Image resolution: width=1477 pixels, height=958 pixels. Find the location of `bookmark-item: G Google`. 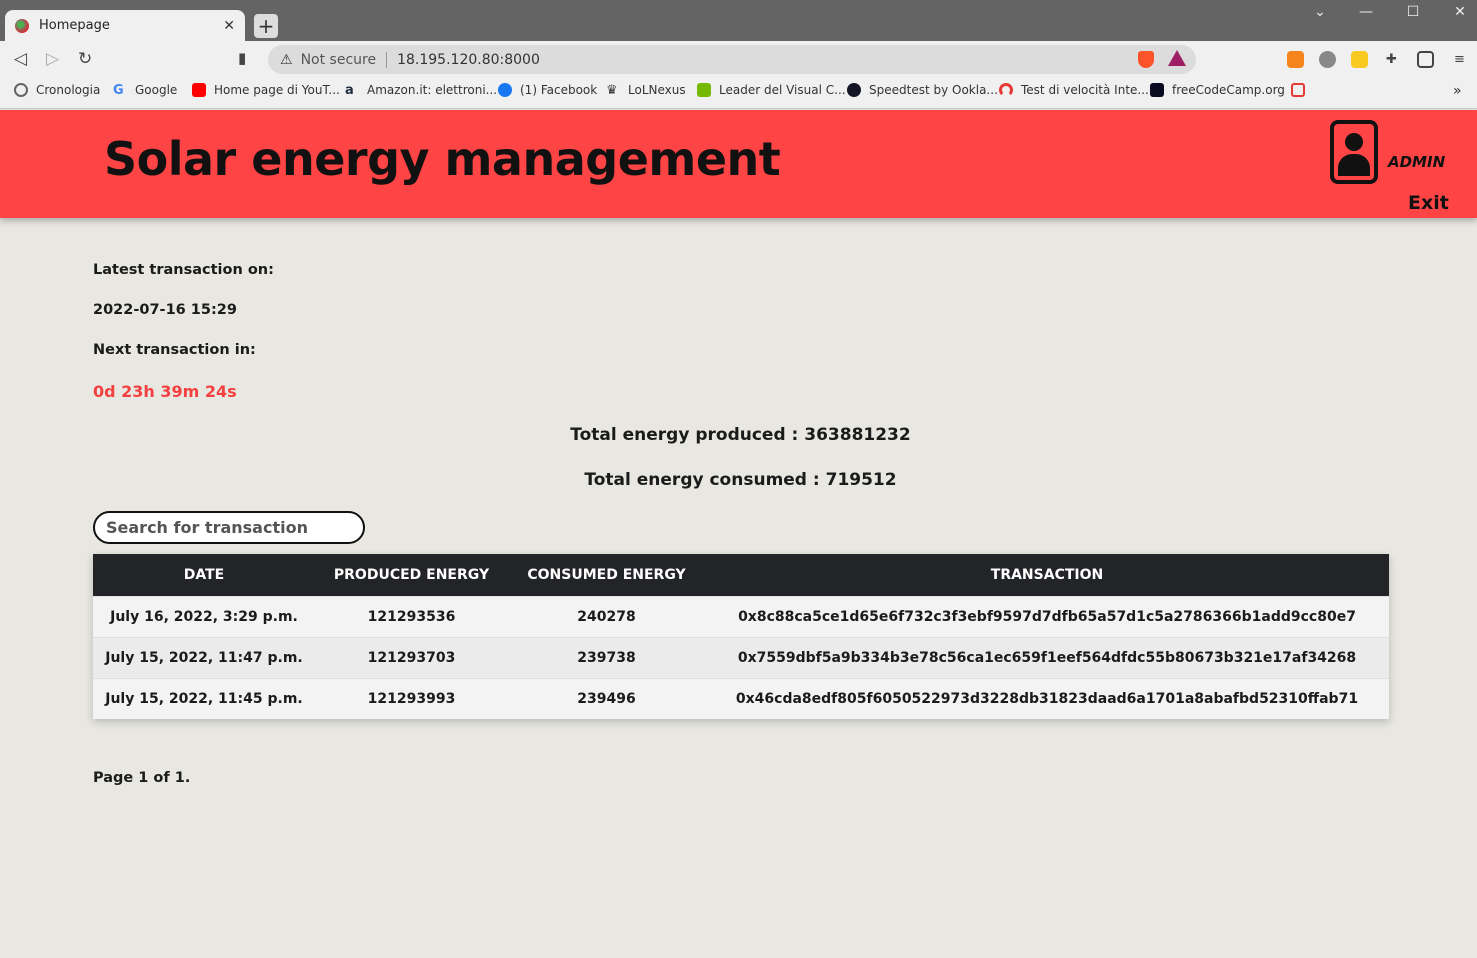

bookmark-item: G Google is located at coordinates (145, 90).